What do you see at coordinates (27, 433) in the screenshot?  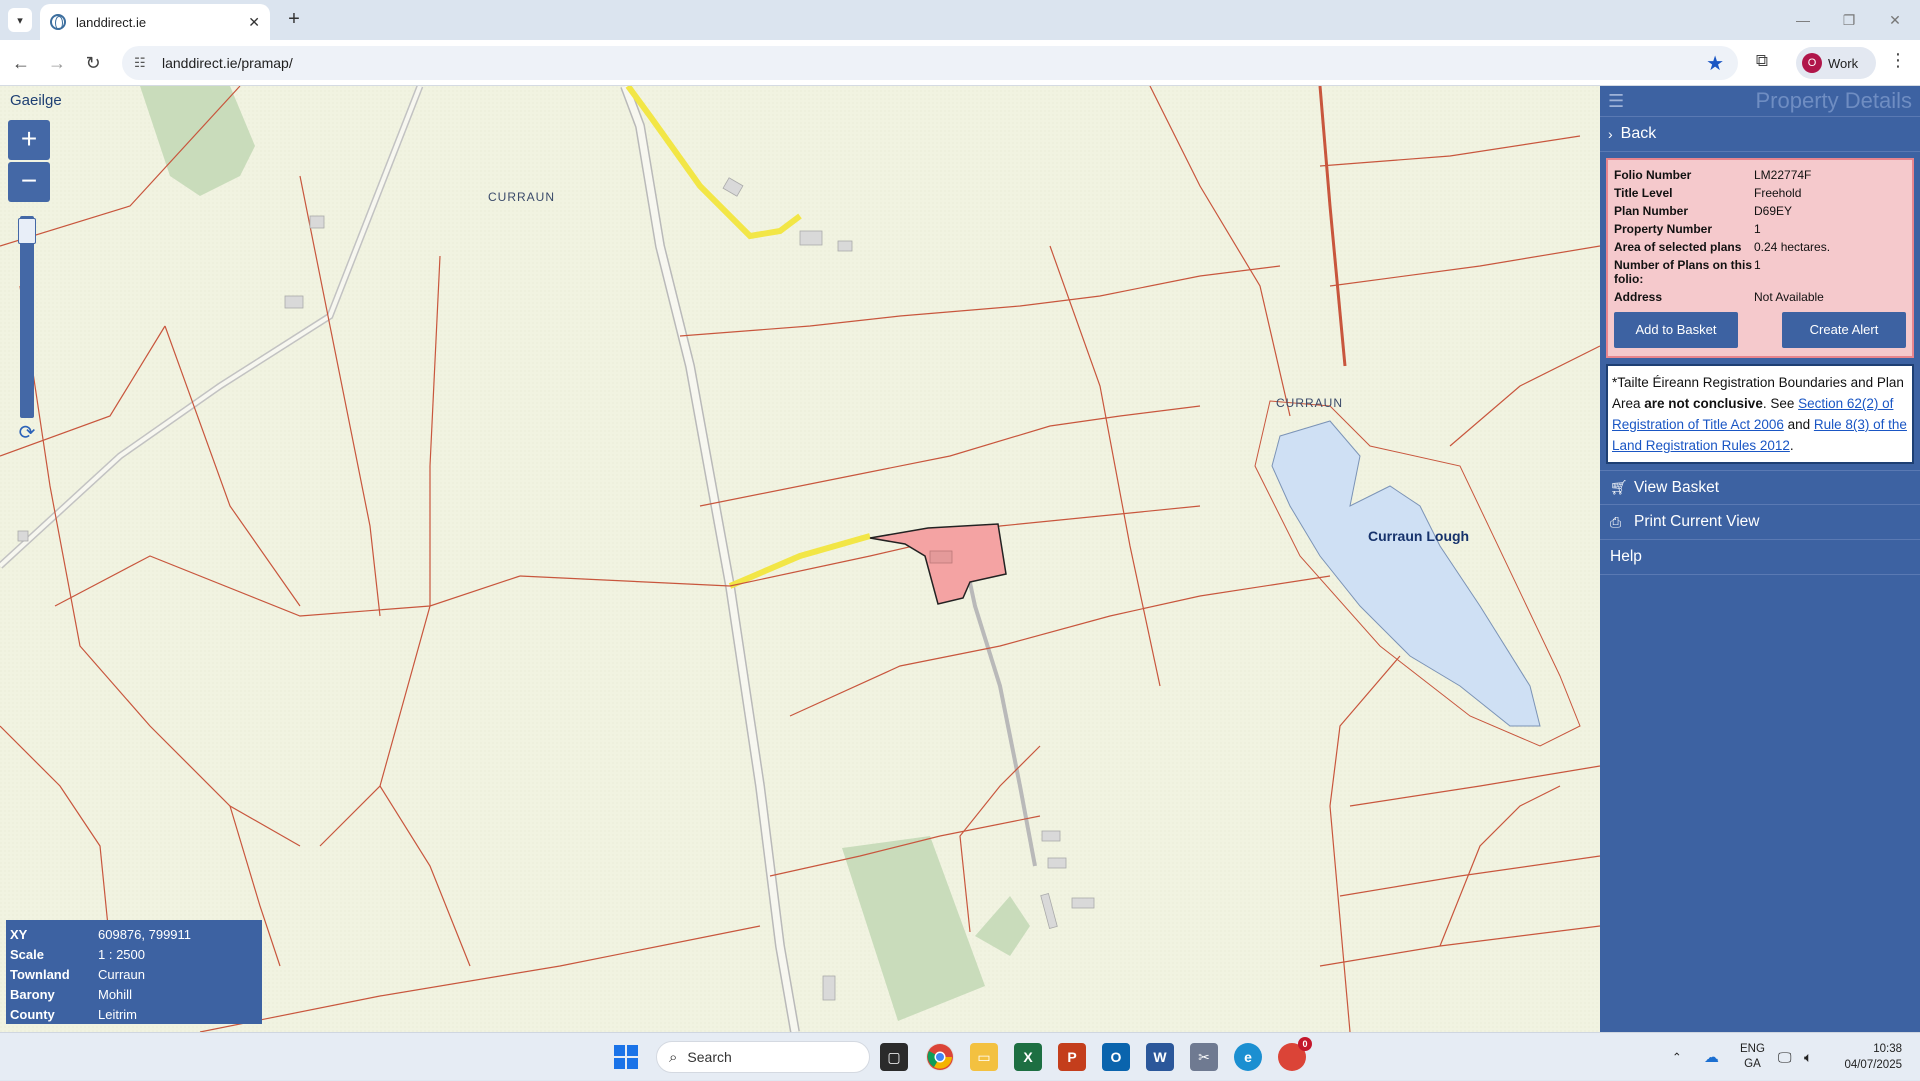 I see `refresh-icon: ⟳` at bounding box center [27, 433].